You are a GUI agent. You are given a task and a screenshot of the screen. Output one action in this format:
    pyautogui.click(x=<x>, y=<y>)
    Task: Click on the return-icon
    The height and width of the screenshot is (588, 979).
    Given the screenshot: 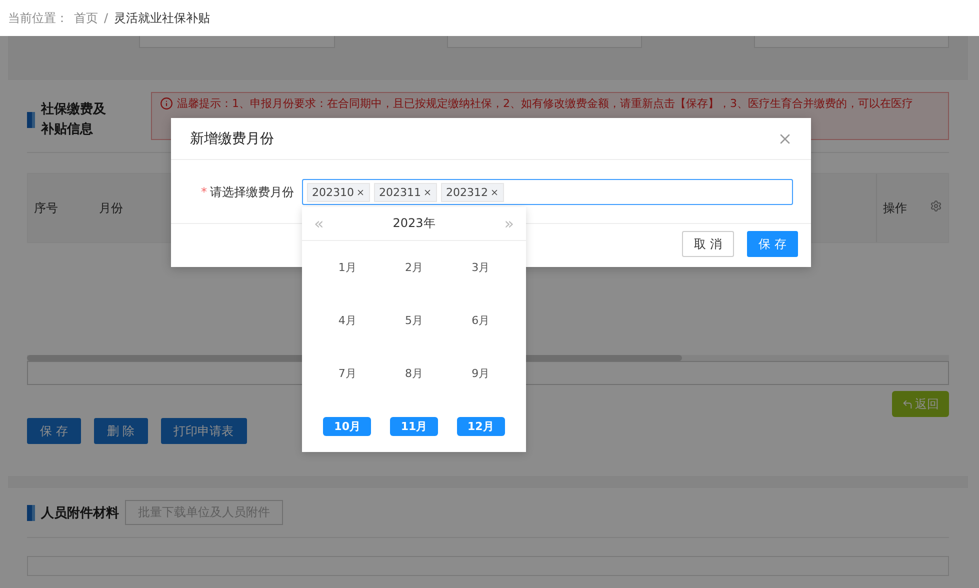 What is the action you would take?
    pyautogui.click(x=907, y=404)
    